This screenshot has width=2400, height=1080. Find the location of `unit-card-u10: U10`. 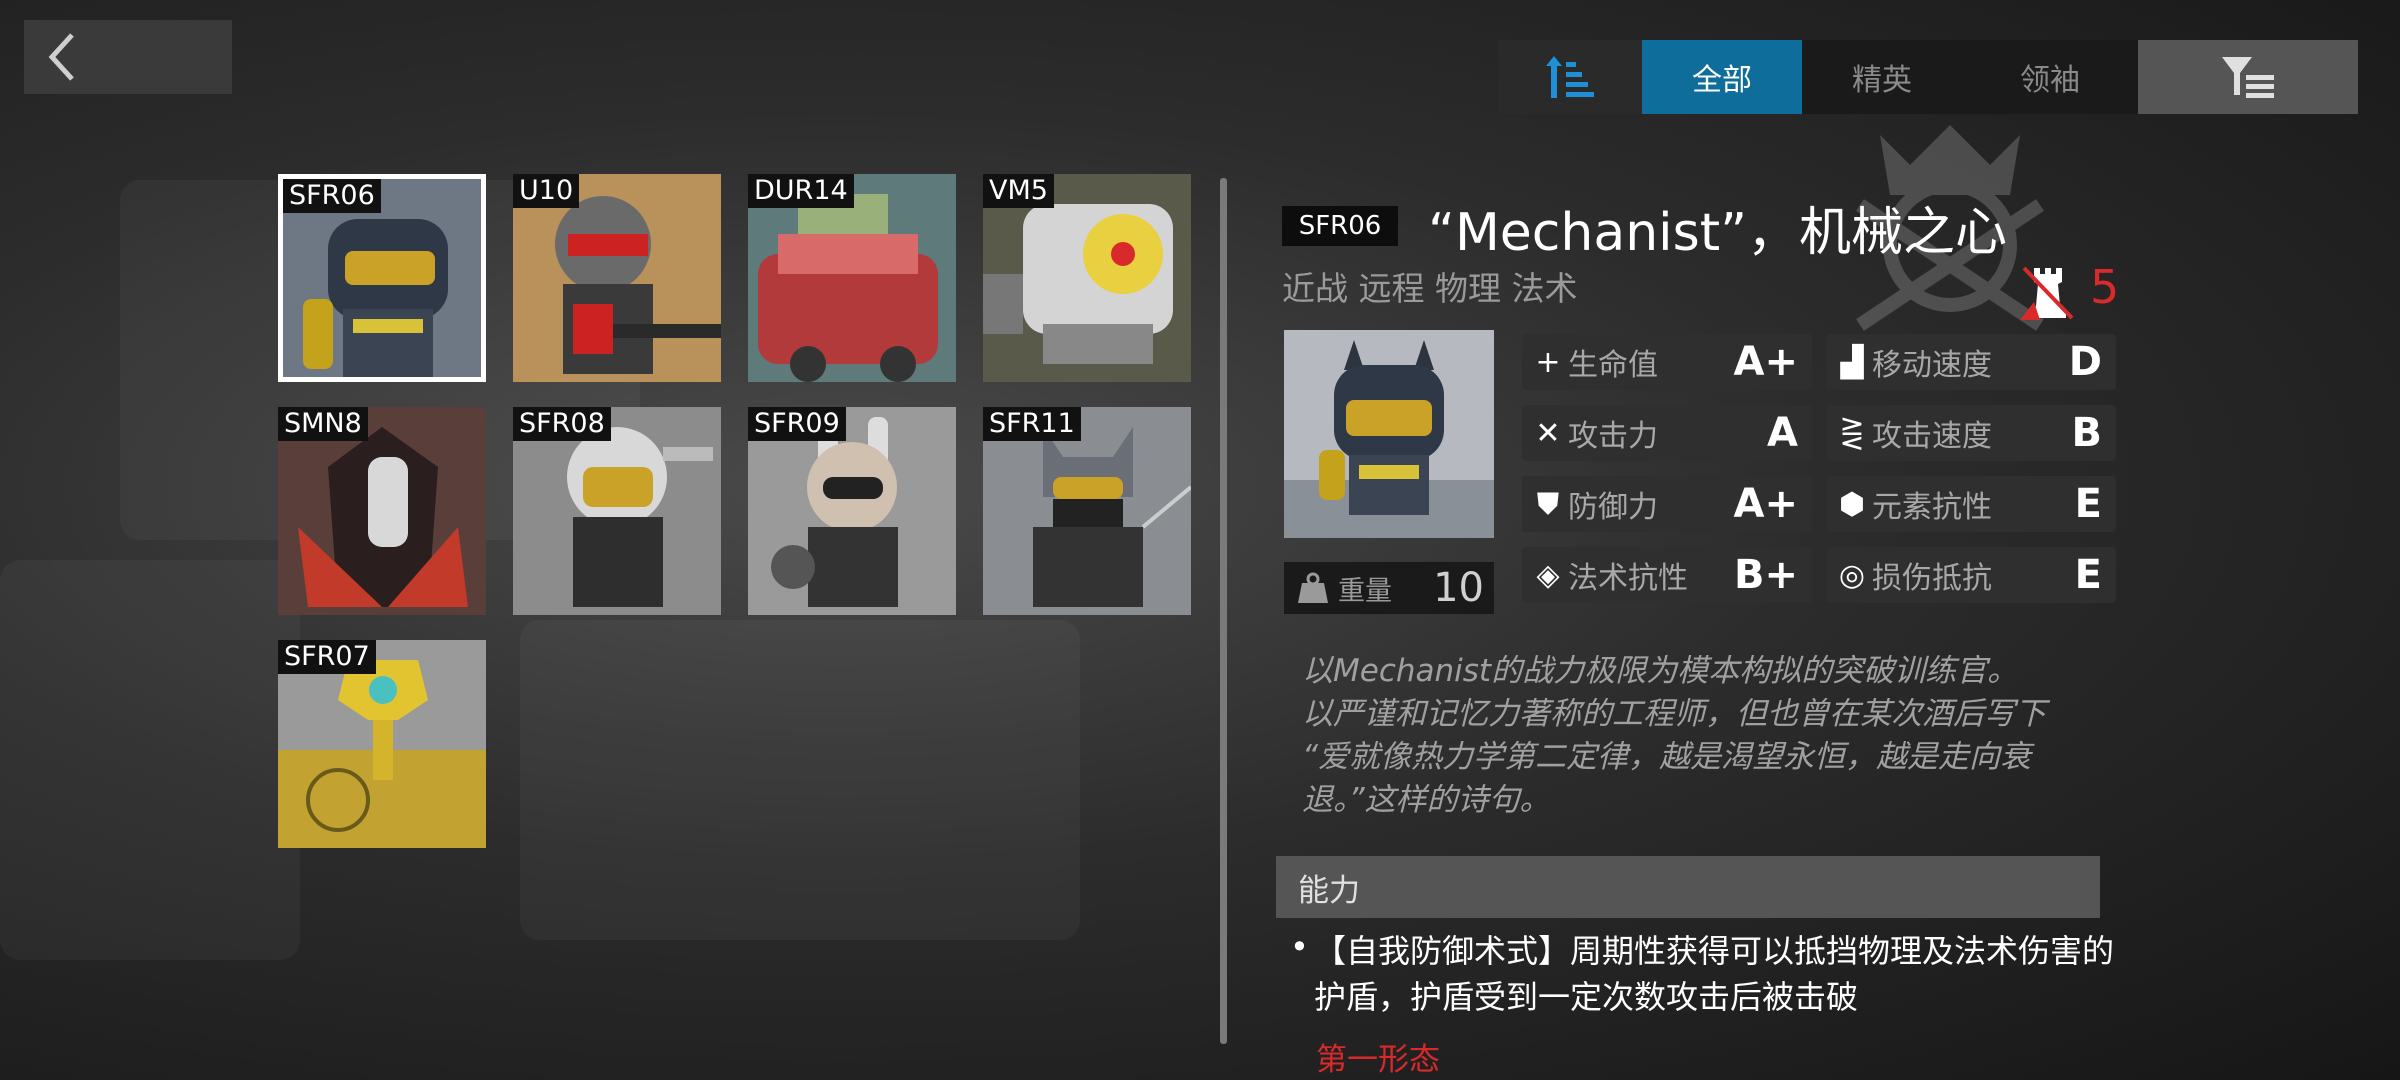

unit-card-u10: U10 is located at coordinates (617, 278).